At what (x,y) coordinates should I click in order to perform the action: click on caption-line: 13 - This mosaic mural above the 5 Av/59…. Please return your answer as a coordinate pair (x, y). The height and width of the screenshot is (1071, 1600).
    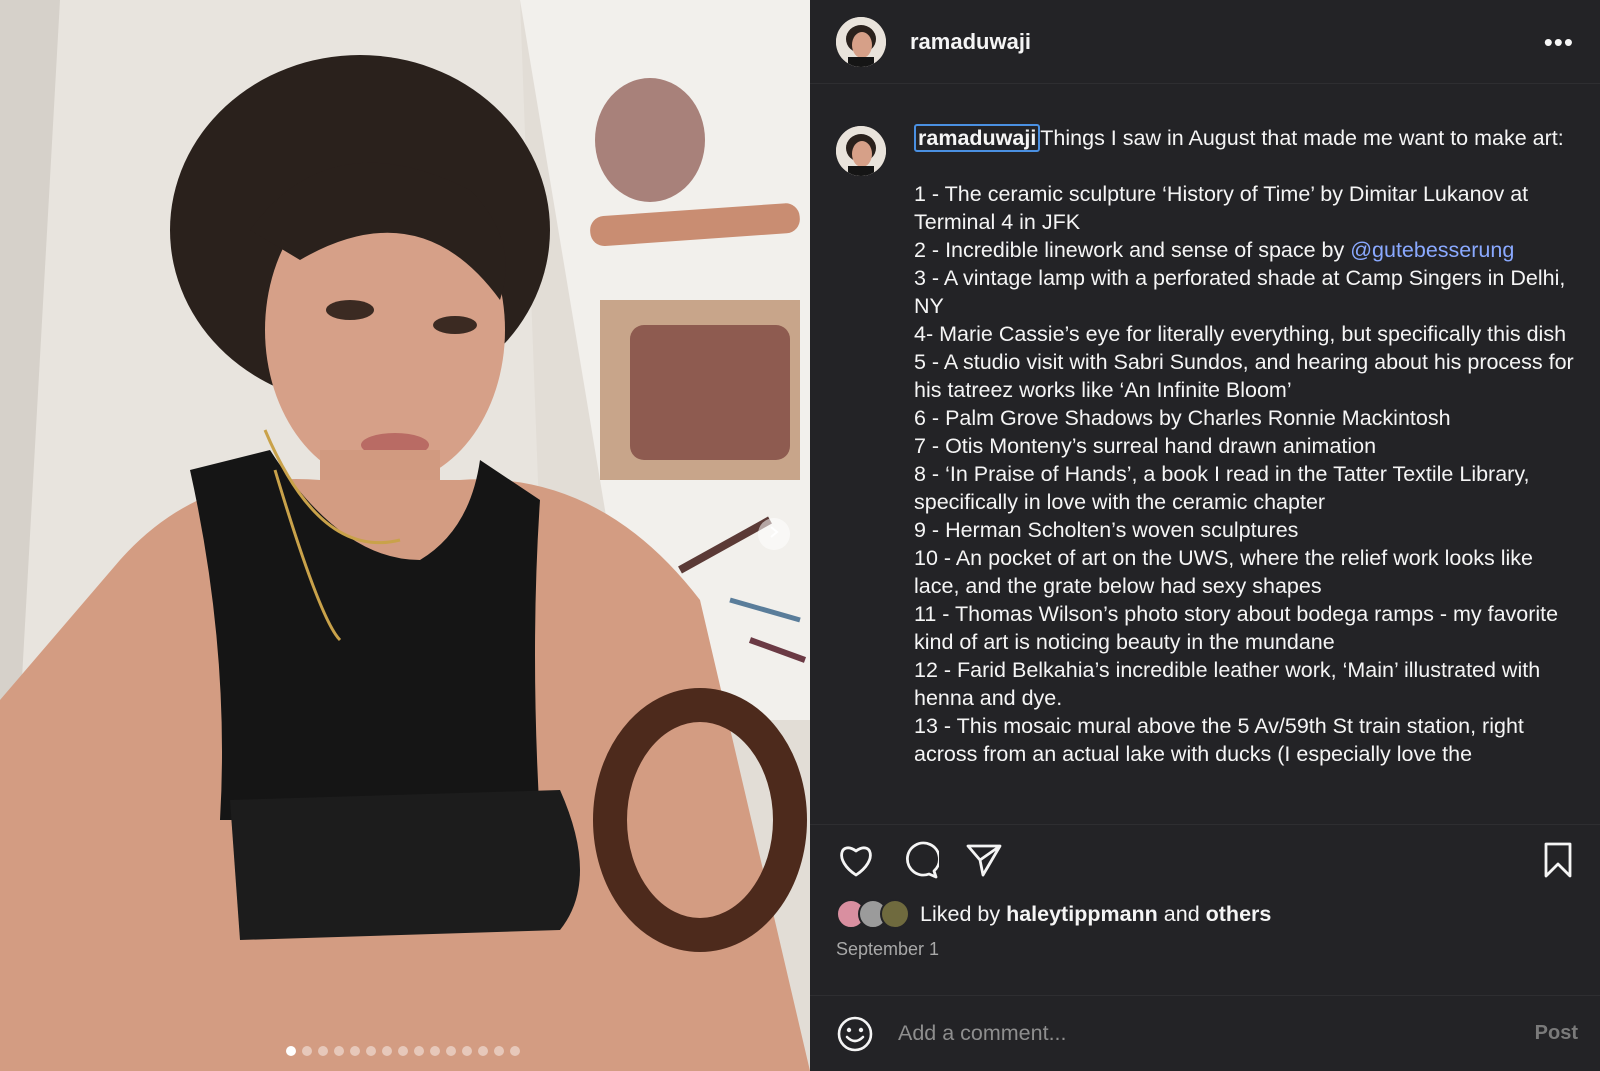
    Looking at the image, I should click on (1219, 740).